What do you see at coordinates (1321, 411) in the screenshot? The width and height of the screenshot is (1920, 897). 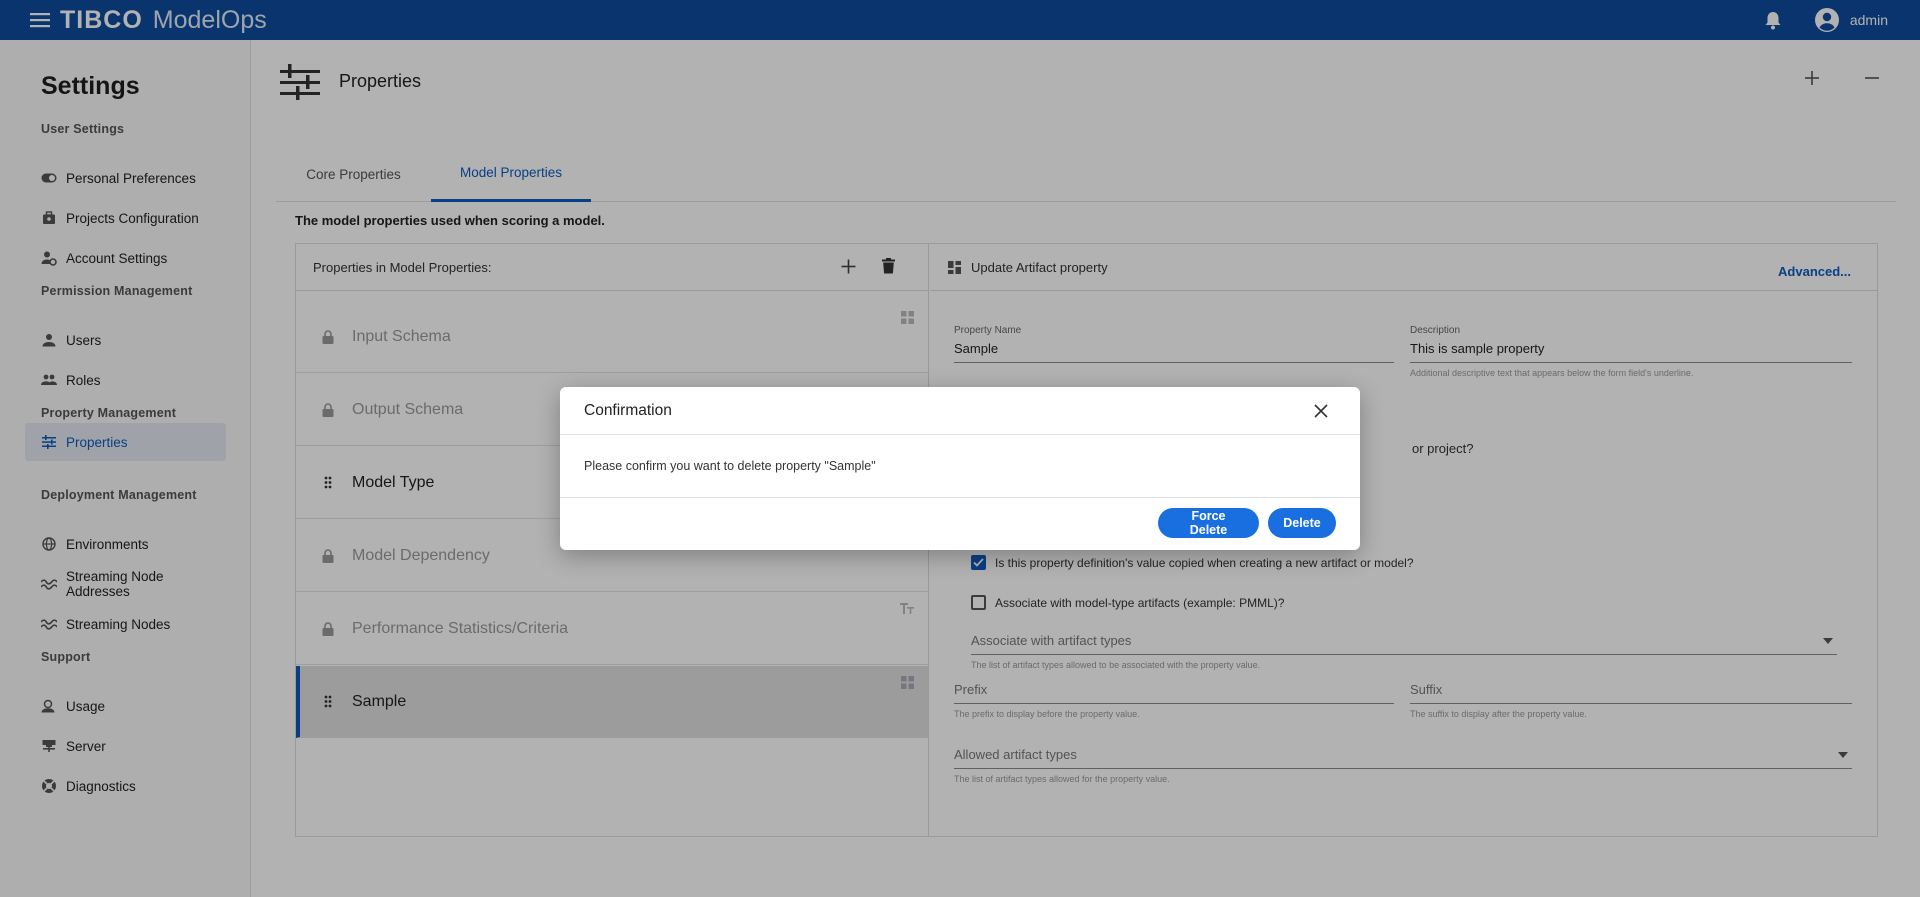 I see `close-icon` at bounding box center [1321, 411].